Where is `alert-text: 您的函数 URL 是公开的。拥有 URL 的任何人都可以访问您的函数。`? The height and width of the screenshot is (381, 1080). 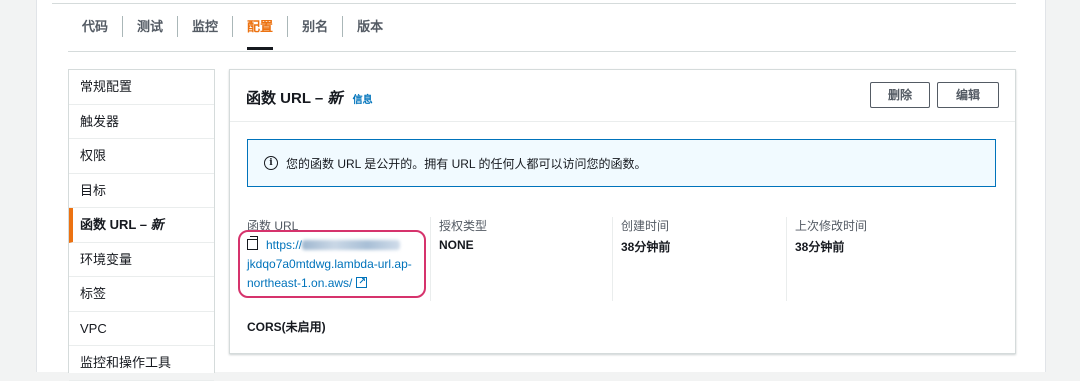 alert-text: 您的函数 URL 是公开的。拥有 URL 的任何人都可以访问您的函数。 is located at coordinates (466, 163).